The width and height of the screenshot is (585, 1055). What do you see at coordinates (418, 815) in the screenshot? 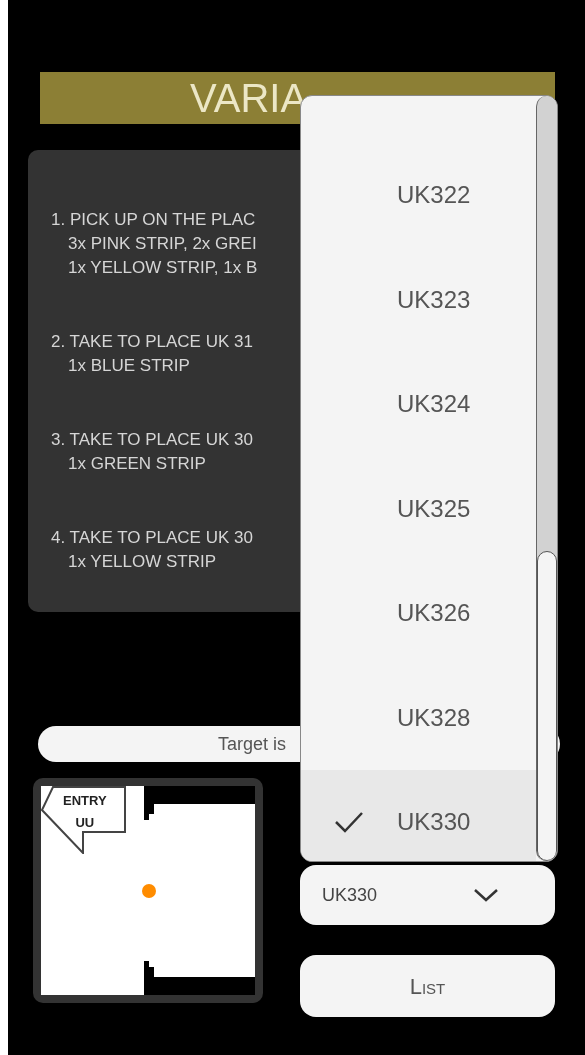
I see `dropdown-option: UK330` at bounding box center [418, 815].